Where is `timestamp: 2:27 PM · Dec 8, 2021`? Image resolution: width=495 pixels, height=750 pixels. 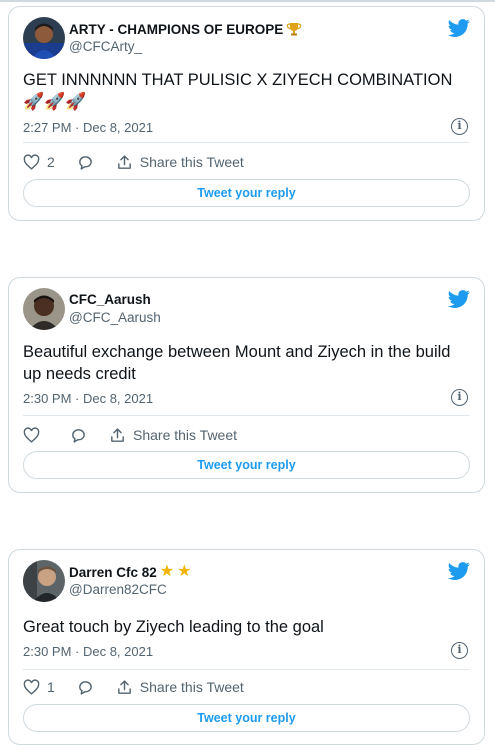 timestamp: 2:27 PM · Dec 8, 2021 is located at coordinates (88, 127).